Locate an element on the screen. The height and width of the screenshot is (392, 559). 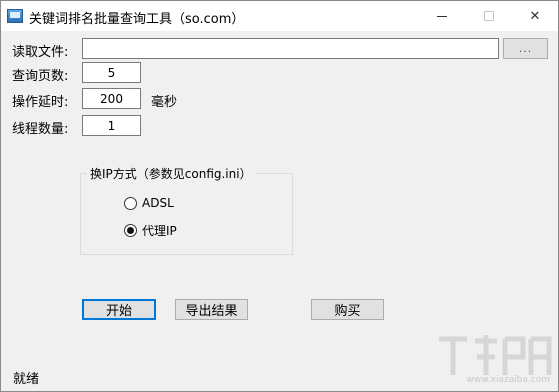
ip-mode-group is located at coordinates (186, 214).